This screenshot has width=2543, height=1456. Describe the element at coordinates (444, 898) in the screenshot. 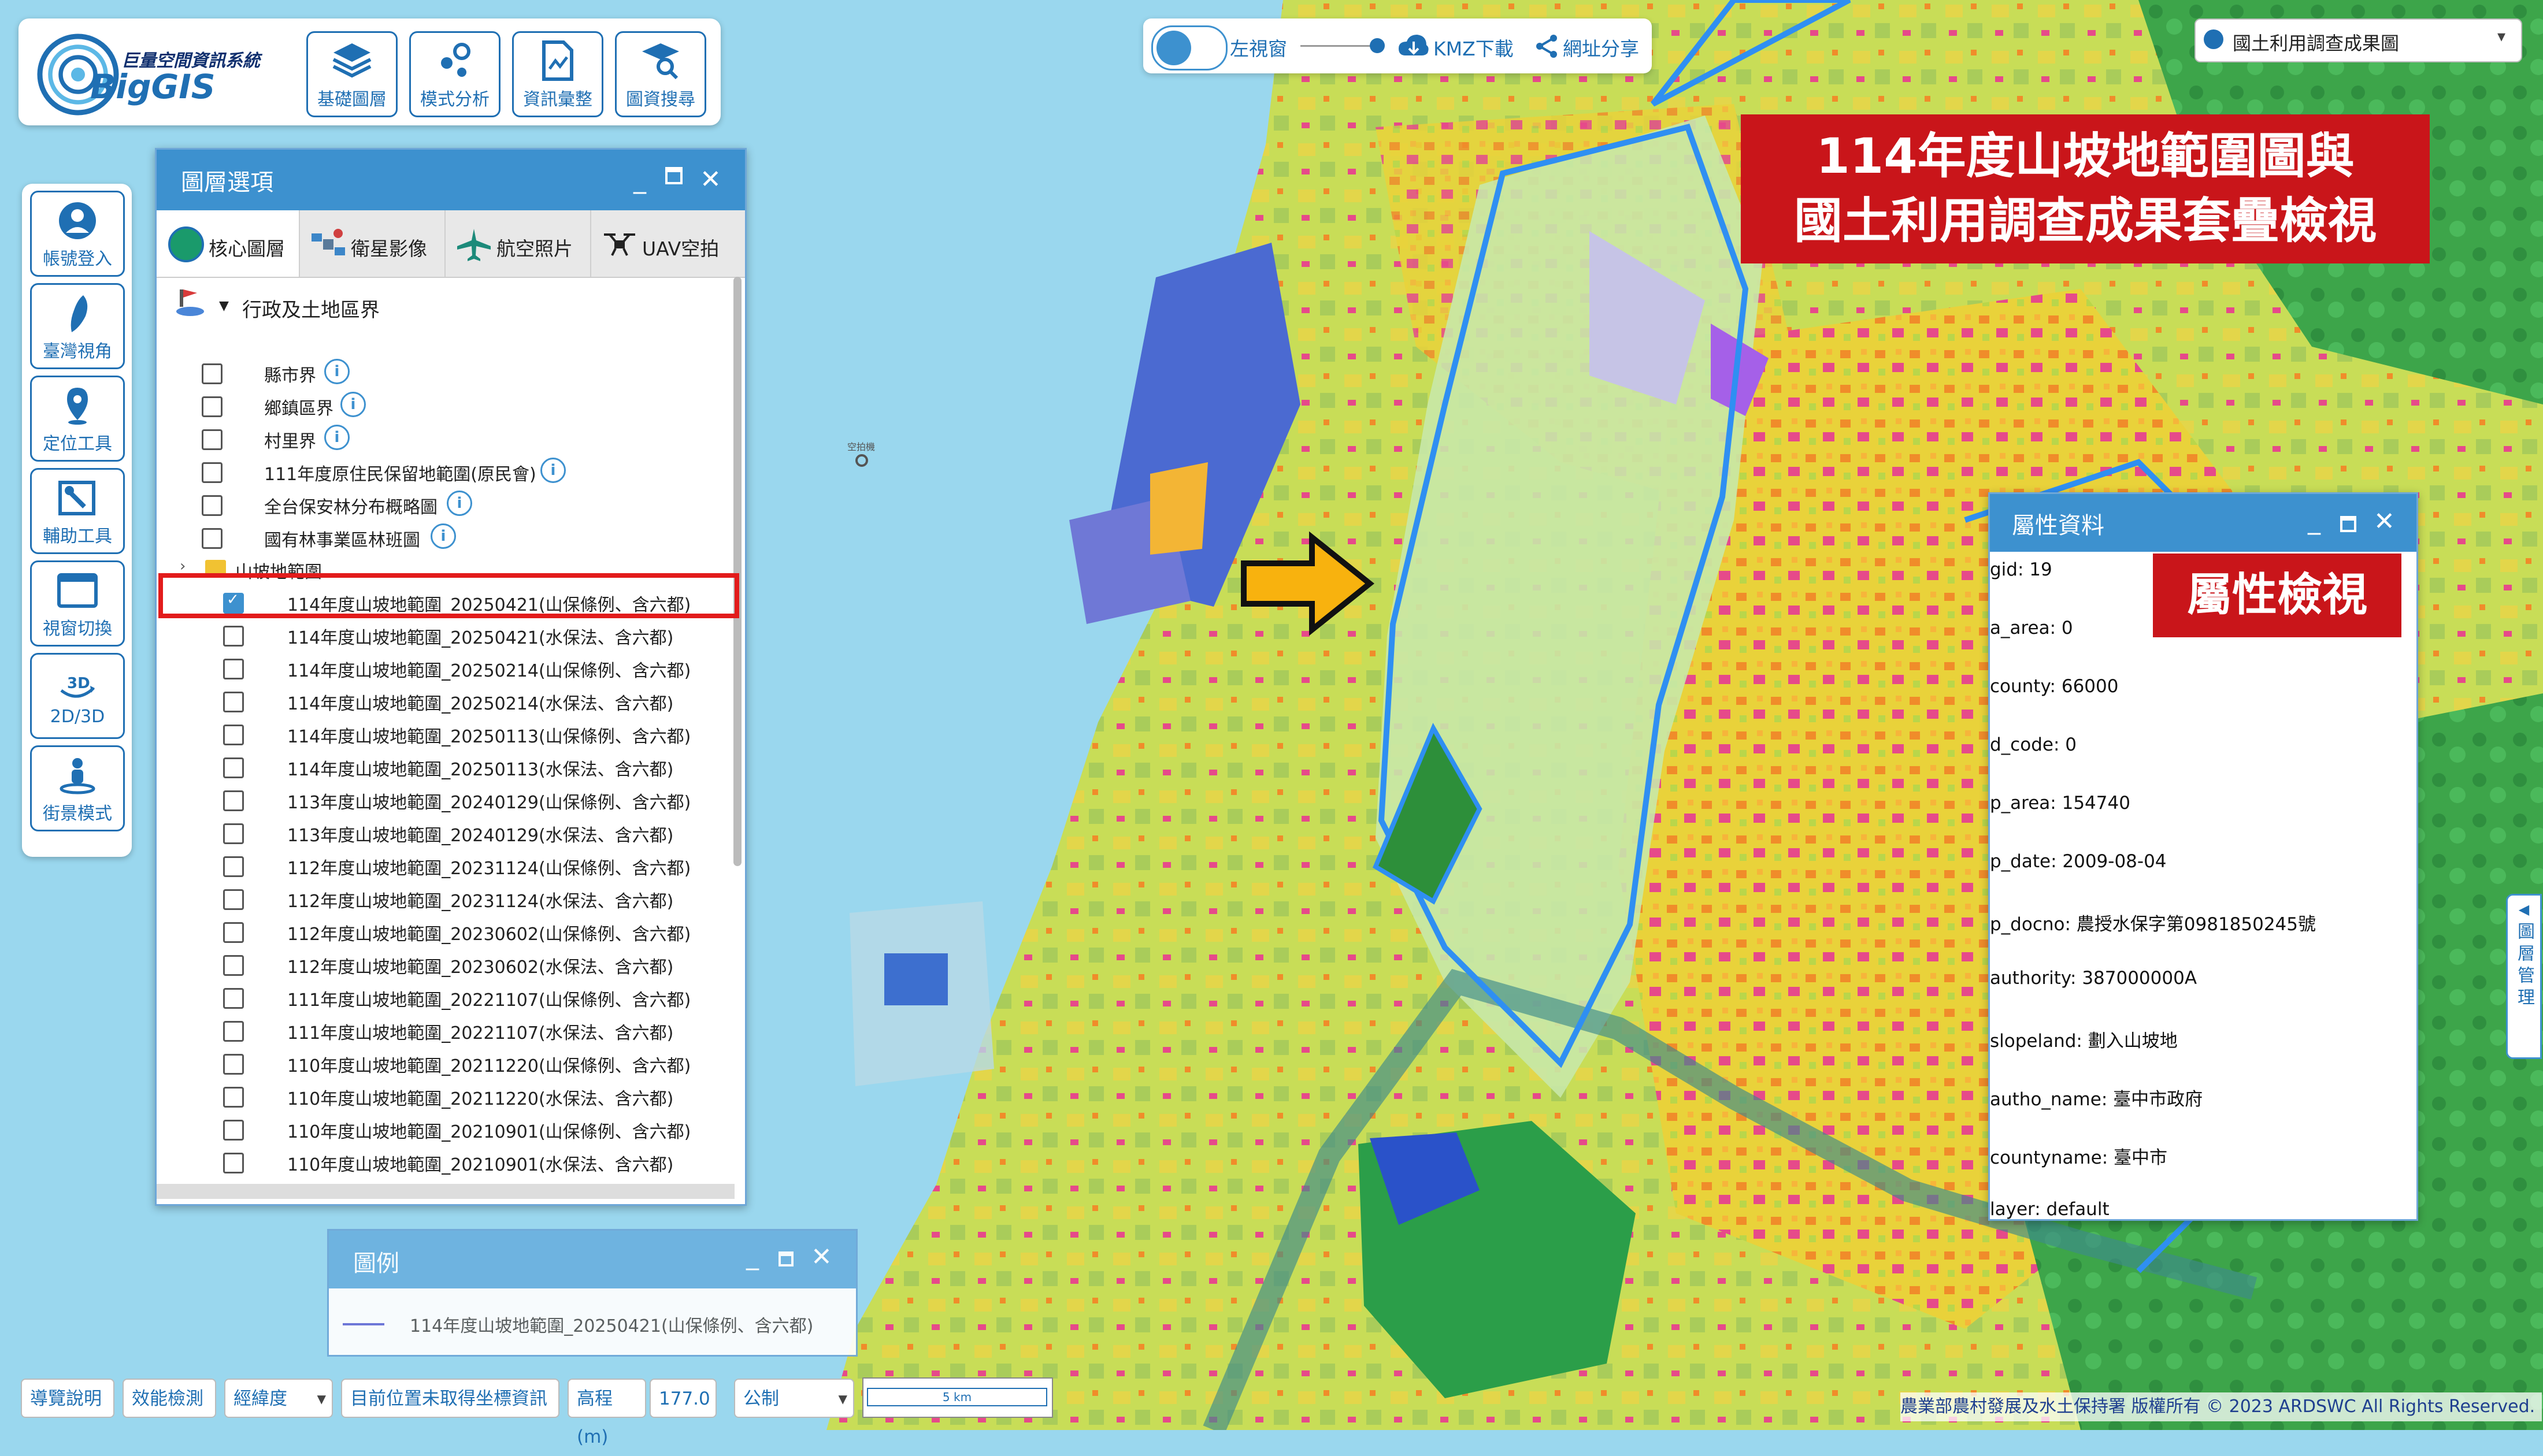

I see `layer-row: 112年度山坡地範圍_20231124(水保法、含六都)` at that location.